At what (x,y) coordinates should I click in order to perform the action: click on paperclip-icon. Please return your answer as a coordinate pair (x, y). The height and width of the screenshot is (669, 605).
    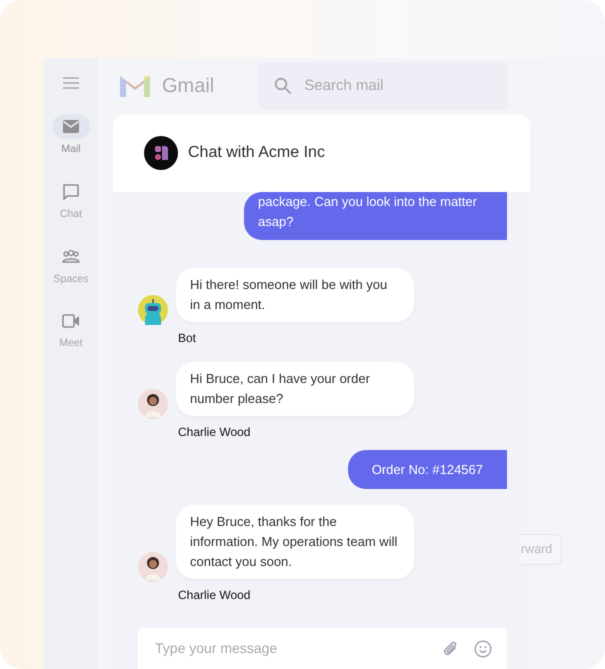
    Looking at the image, I should click on (450, 649).